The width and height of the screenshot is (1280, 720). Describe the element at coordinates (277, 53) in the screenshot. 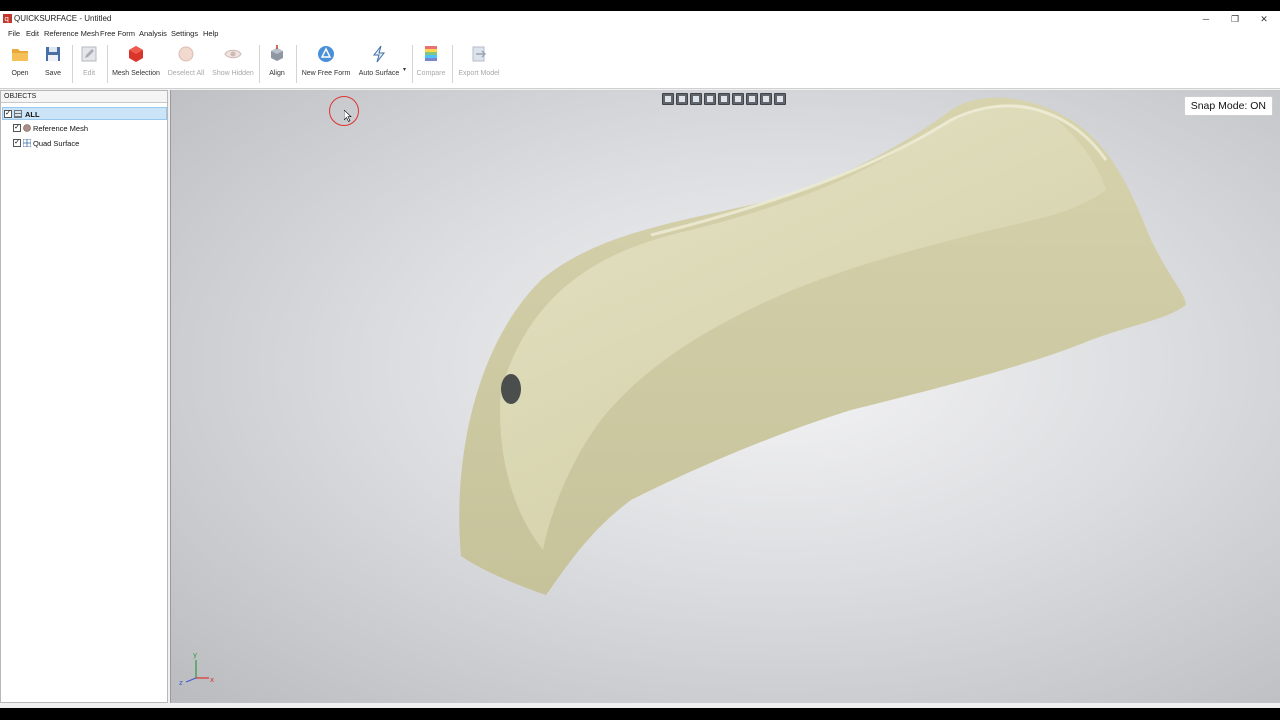

I see `align-cube-icon` at that location.